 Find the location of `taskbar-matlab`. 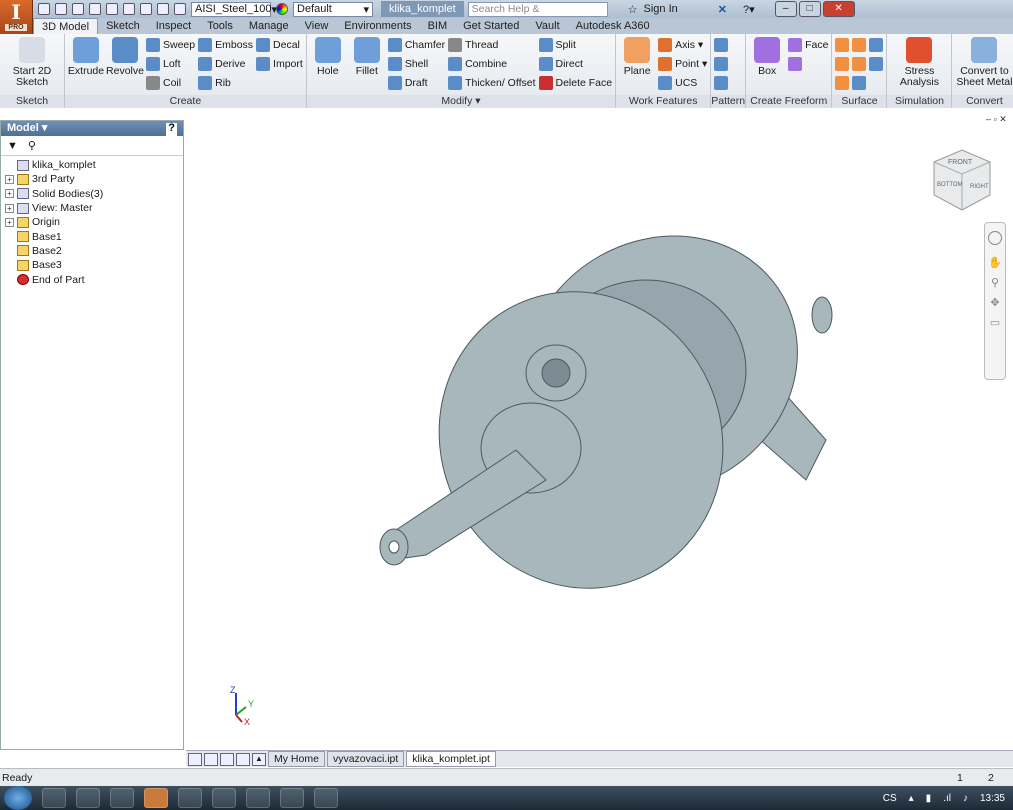

taskbar-matlab is located at coordinates (122, 798).